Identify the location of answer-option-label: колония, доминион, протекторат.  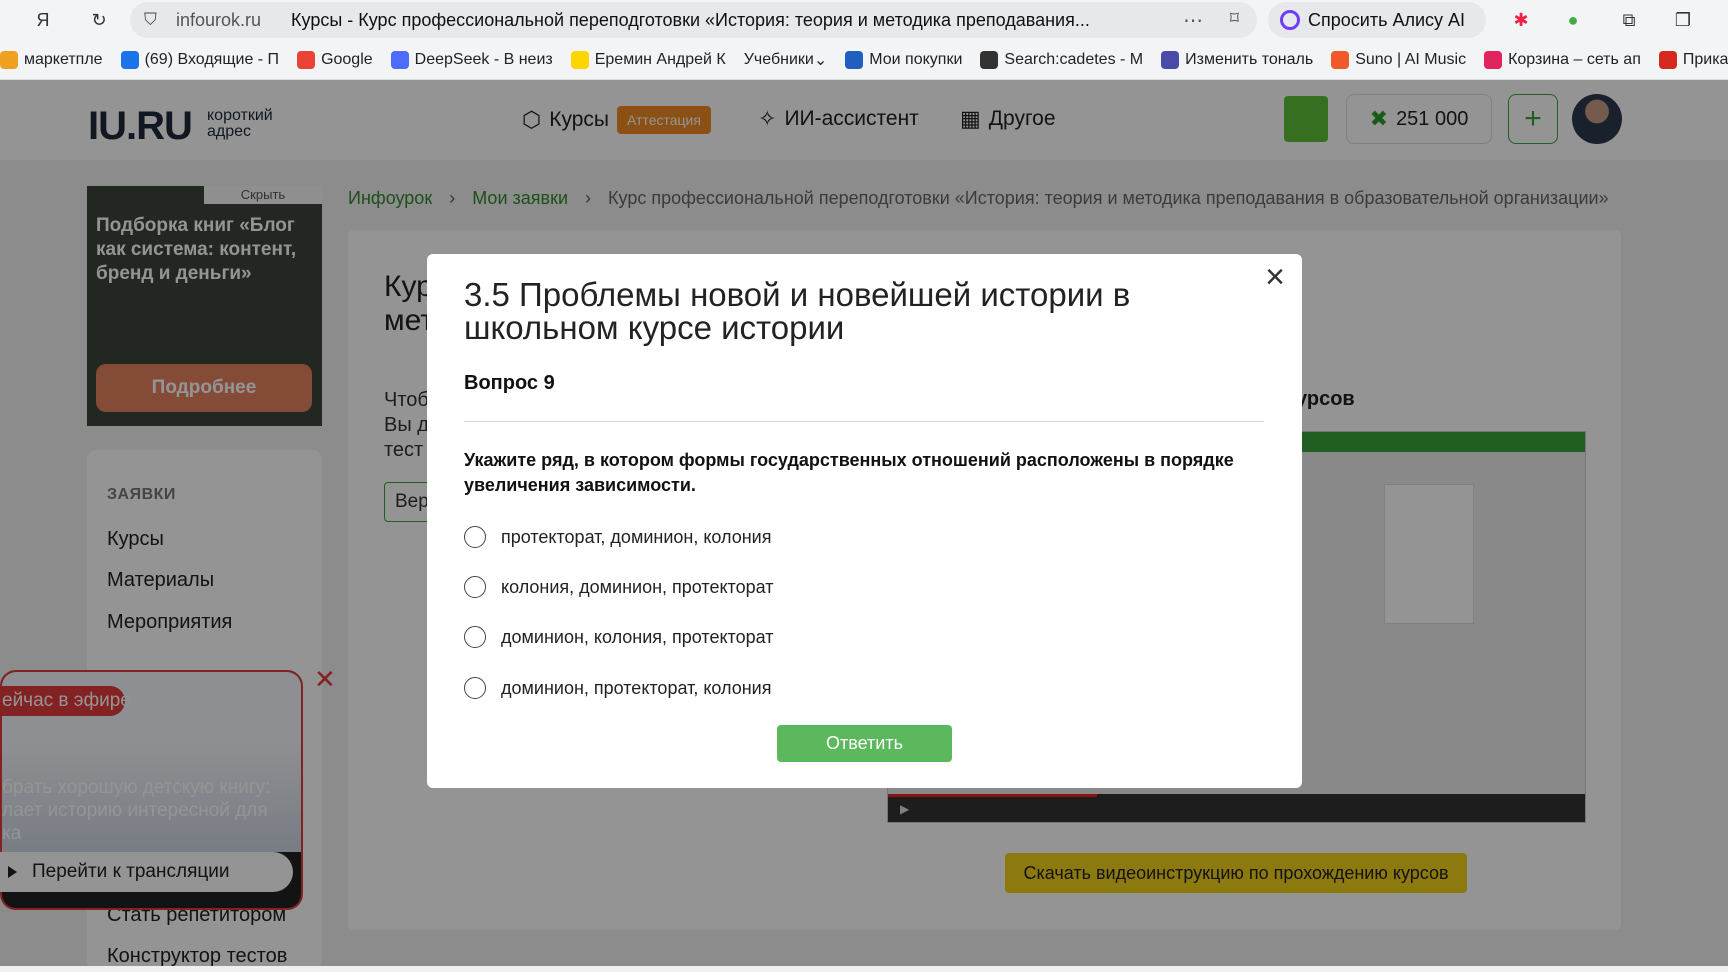
(637, 586).